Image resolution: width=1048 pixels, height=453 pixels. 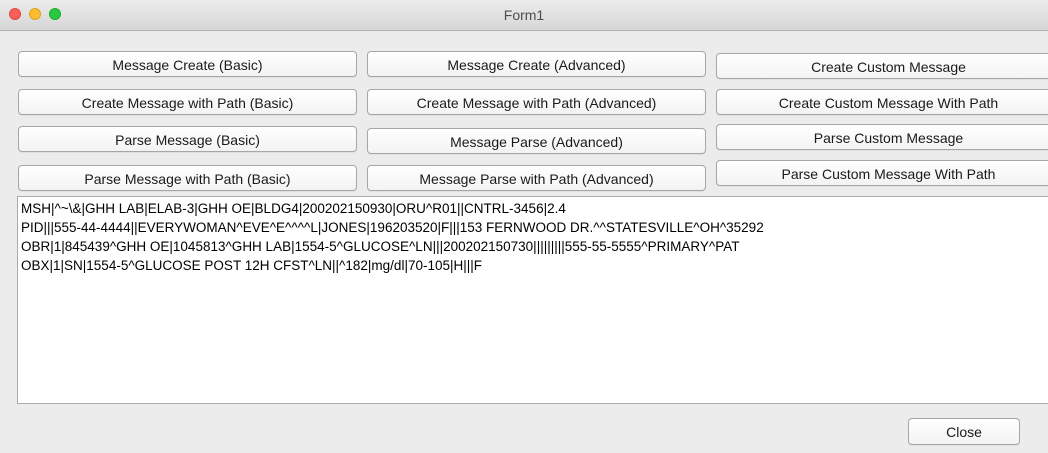 I want to click on create-message-with-path-advanced-button: Create Message with Path (Advanced), so click(x=536, y=102).